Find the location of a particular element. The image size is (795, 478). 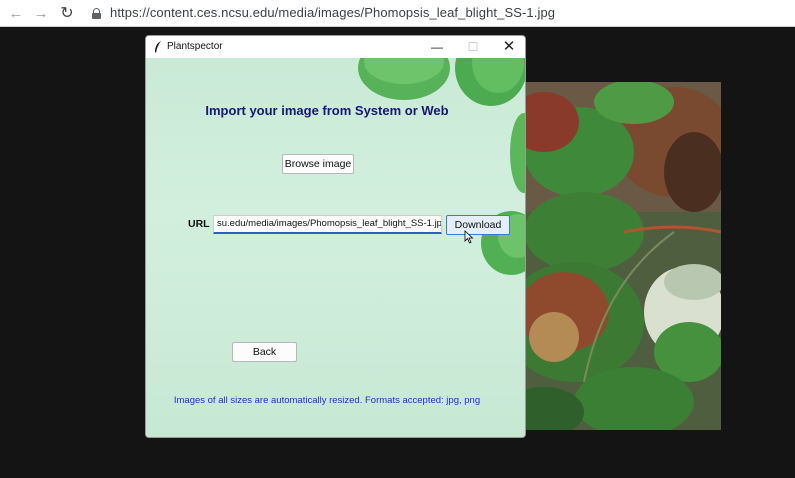

close-icon: ✕ is located at coordinates (509, 47).